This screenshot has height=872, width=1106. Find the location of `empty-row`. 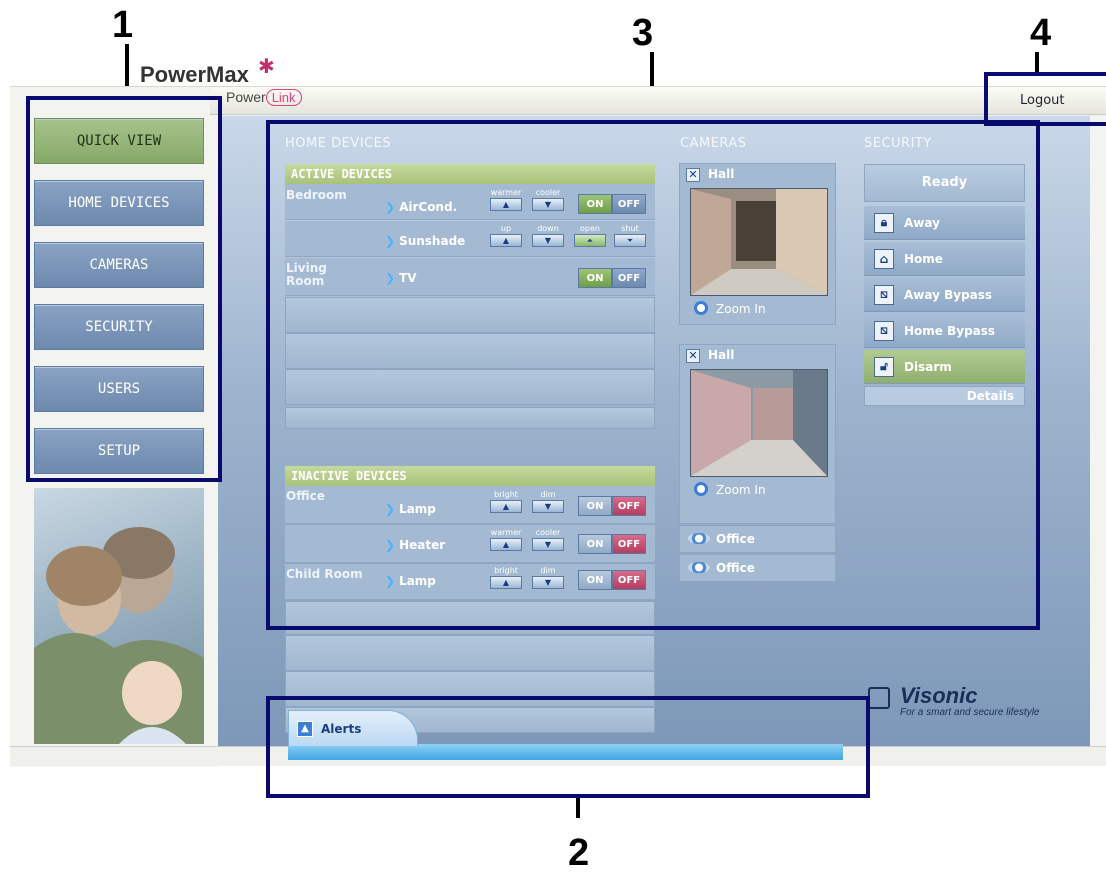

empty-row is located at coordinates (470, 653).